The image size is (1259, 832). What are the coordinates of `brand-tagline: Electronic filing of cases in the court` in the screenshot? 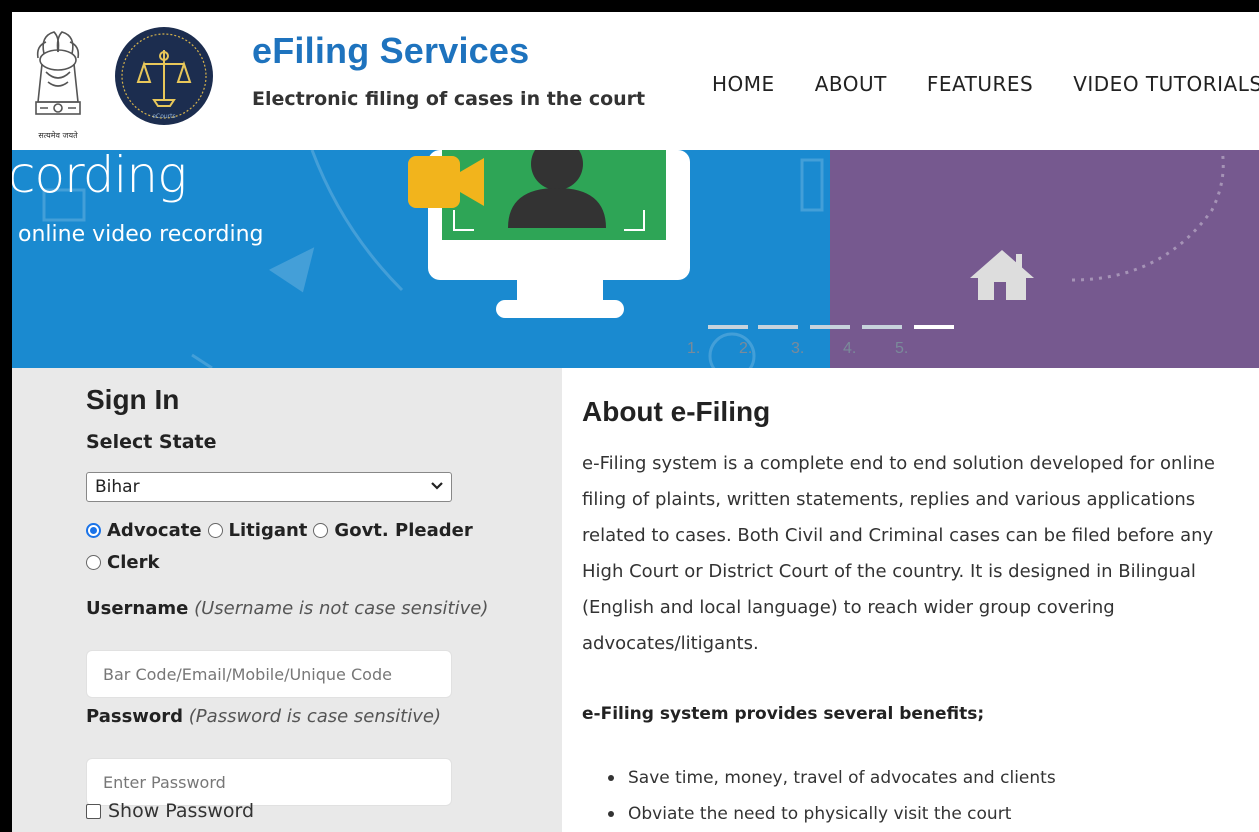 It's located at (449, 99).